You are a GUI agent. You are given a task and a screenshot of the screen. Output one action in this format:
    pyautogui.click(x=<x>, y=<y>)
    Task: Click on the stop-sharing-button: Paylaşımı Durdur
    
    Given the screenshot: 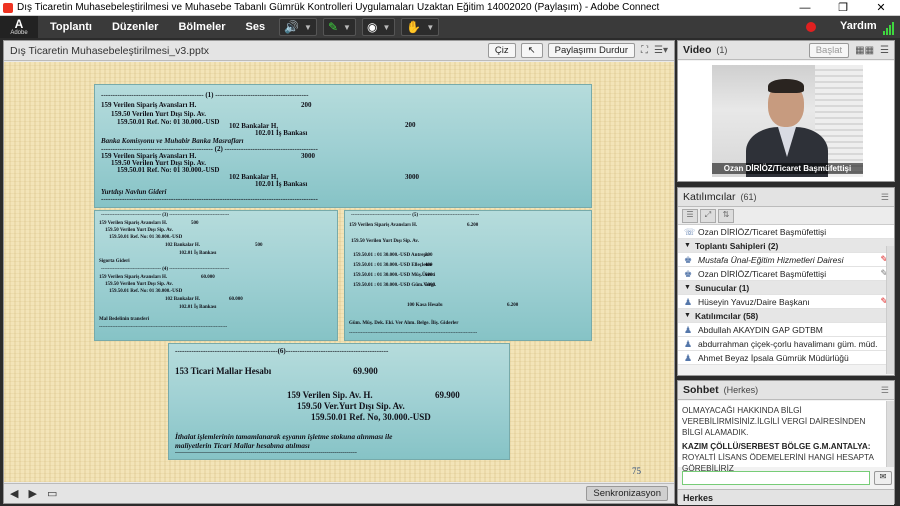 What is the action you would take?
    pyautogui.click(x=591, y=50)
    